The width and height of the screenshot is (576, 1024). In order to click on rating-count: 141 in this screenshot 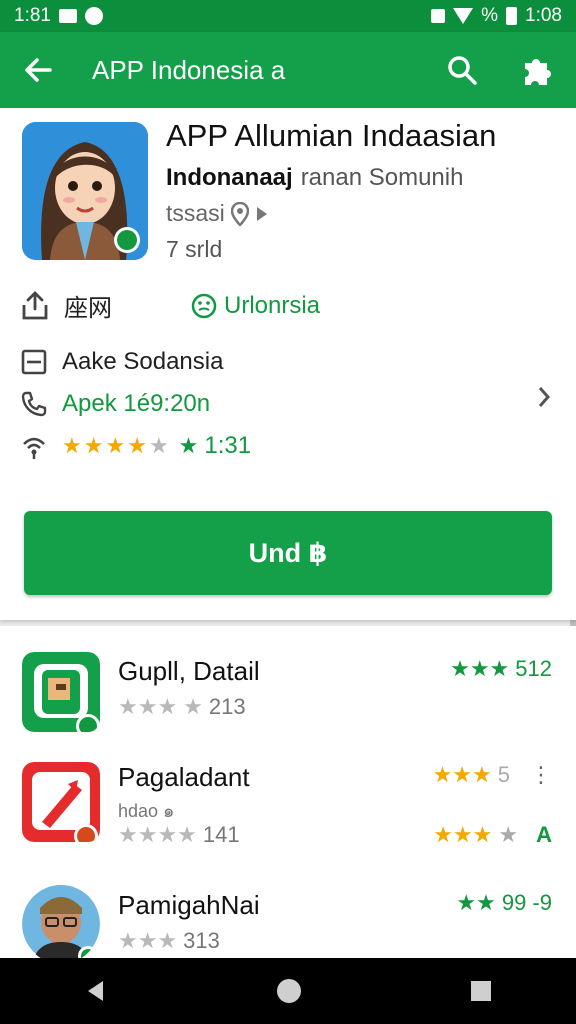, I will do `click(221, 834)`.